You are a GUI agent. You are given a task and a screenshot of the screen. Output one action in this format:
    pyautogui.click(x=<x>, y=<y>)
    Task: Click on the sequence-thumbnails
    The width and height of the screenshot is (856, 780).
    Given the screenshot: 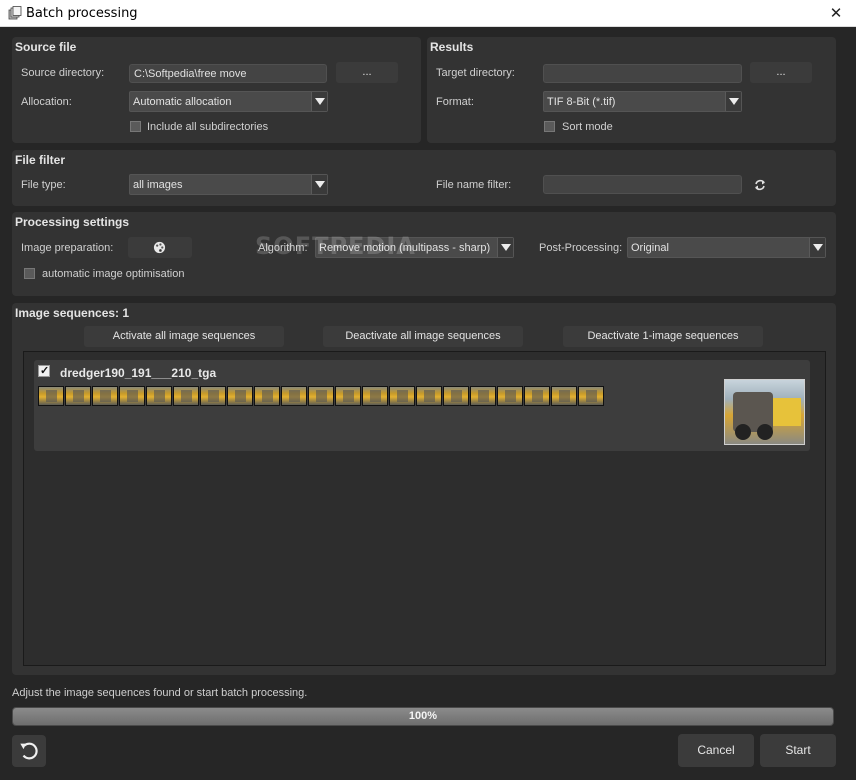 What is the action you would take?
    pyautogui.click(x=321, y=396)
    